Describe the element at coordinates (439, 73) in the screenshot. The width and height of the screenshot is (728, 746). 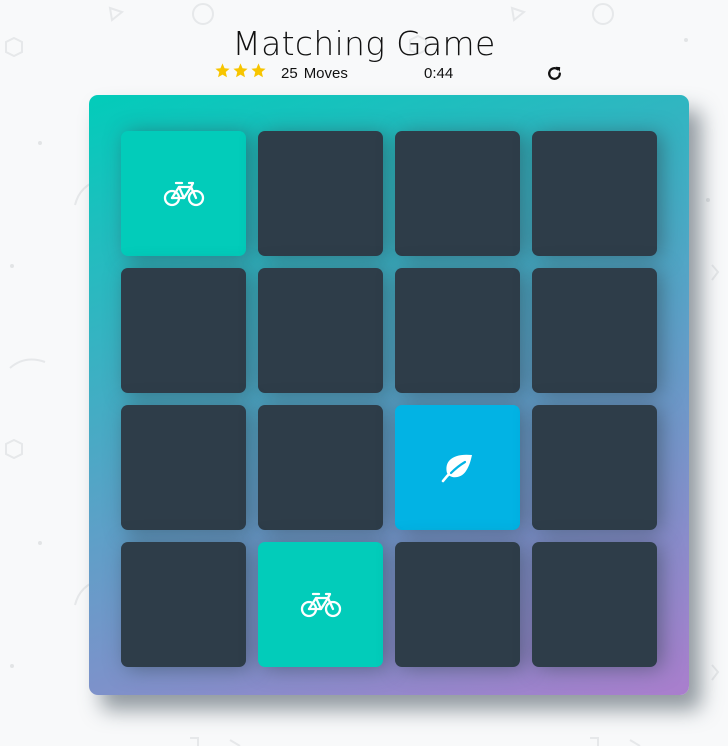
I see `timer: 0:44` at that location.